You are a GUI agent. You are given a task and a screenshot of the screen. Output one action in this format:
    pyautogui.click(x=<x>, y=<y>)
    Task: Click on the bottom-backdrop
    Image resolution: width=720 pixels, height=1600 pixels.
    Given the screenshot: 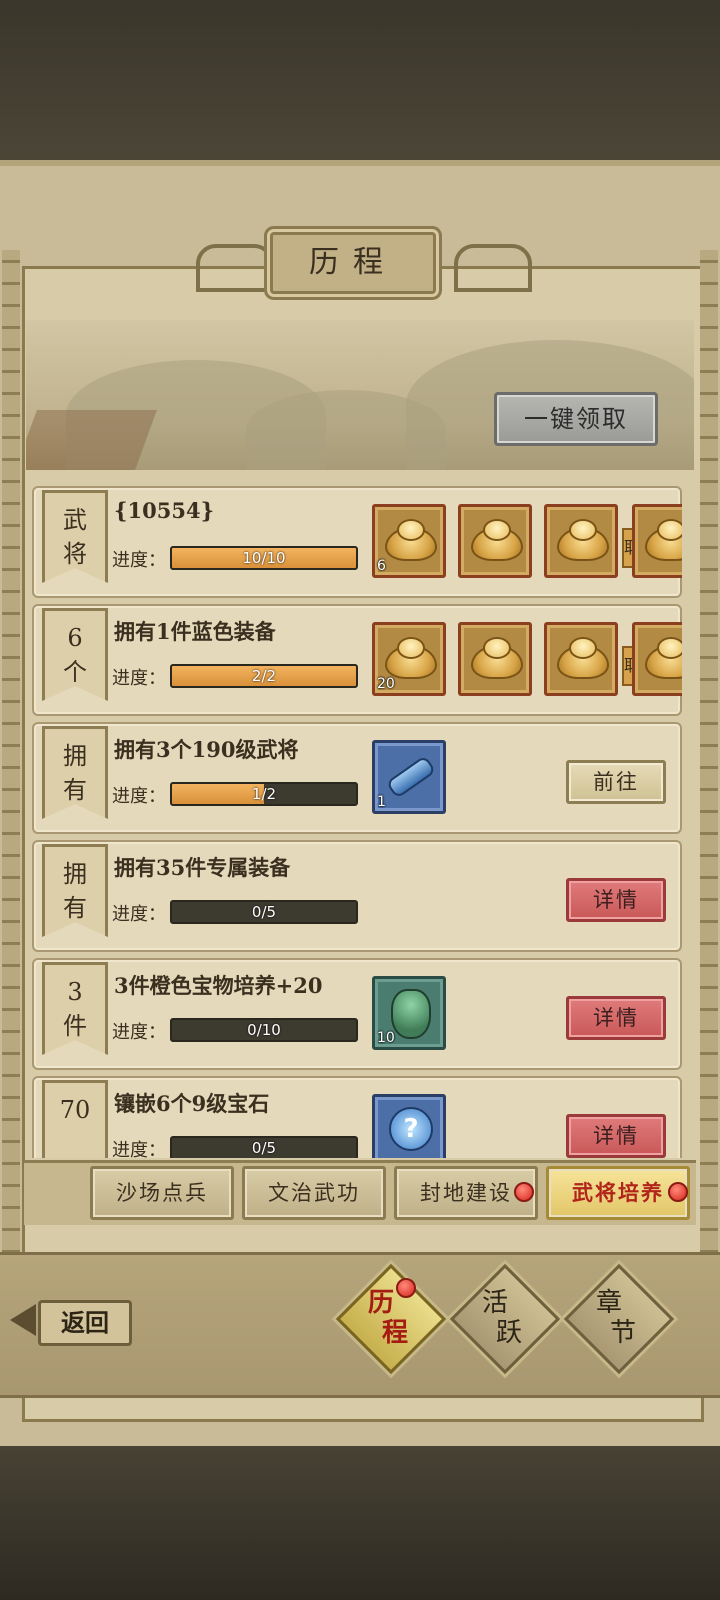 What is the action you would take?
    pyautogui.click(x=360, y=1510)
    